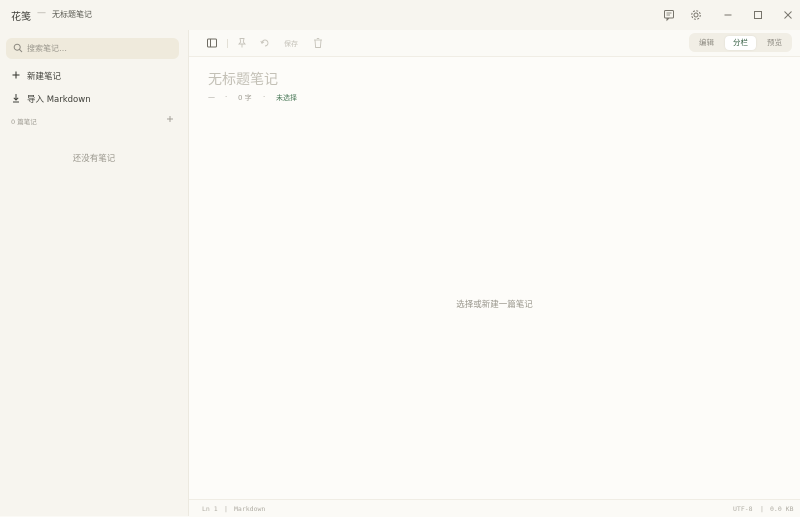 Image resolution: width=800 pixels, height=517 pixels. Describe the element at coordinates (243, 79) in the screenshot. I see `note-title-input: 无标题笔记` at that location.